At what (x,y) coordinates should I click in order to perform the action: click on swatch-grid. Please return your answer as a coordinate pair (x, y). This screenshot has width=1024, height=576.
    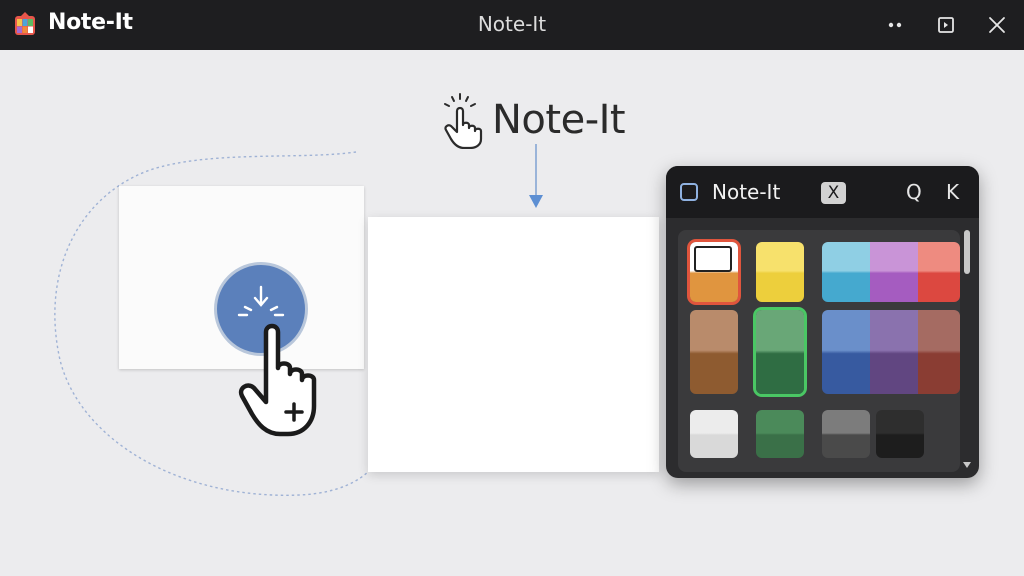
    Looking at the image, I should click on (819, 351).